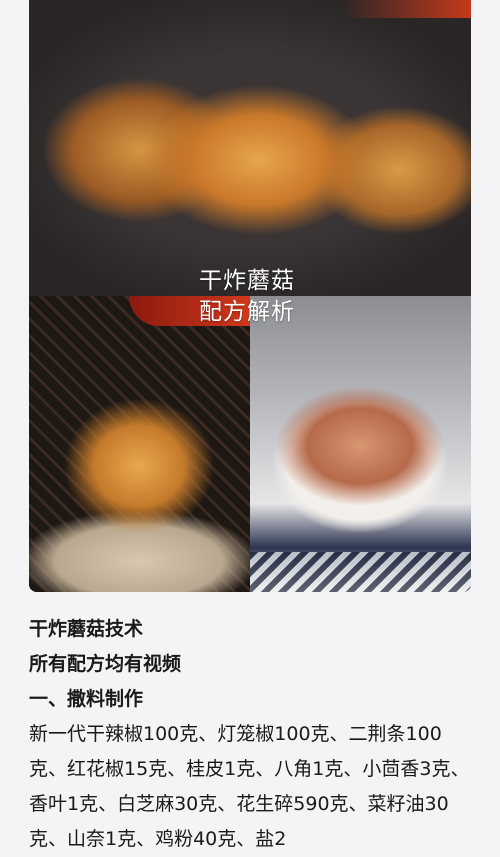 The width and height of the screenshot is (500, 857). I want to click on cover-caption-line1: 干炸蘑菇, so click(247, 281).